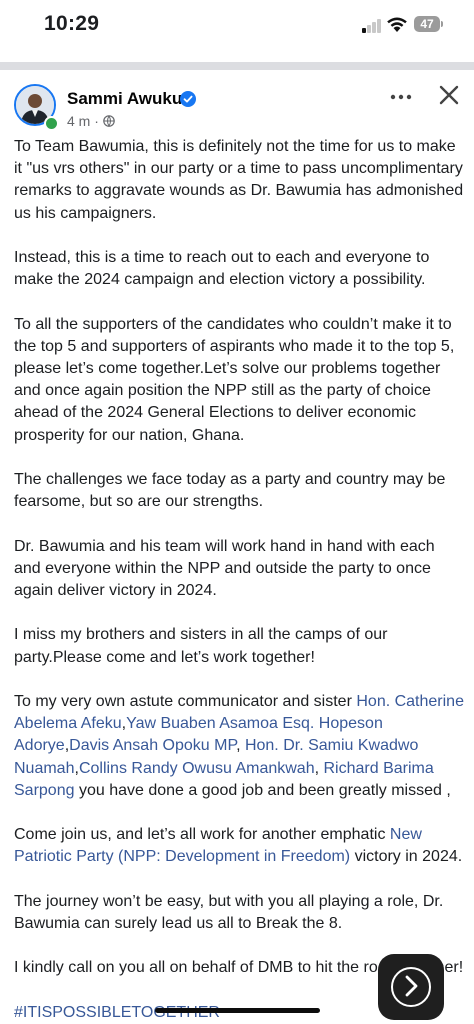  What do you see at coordinates (237, 66) in the screenshot?
I see `feed-divider` at bounding box center [237, 66].